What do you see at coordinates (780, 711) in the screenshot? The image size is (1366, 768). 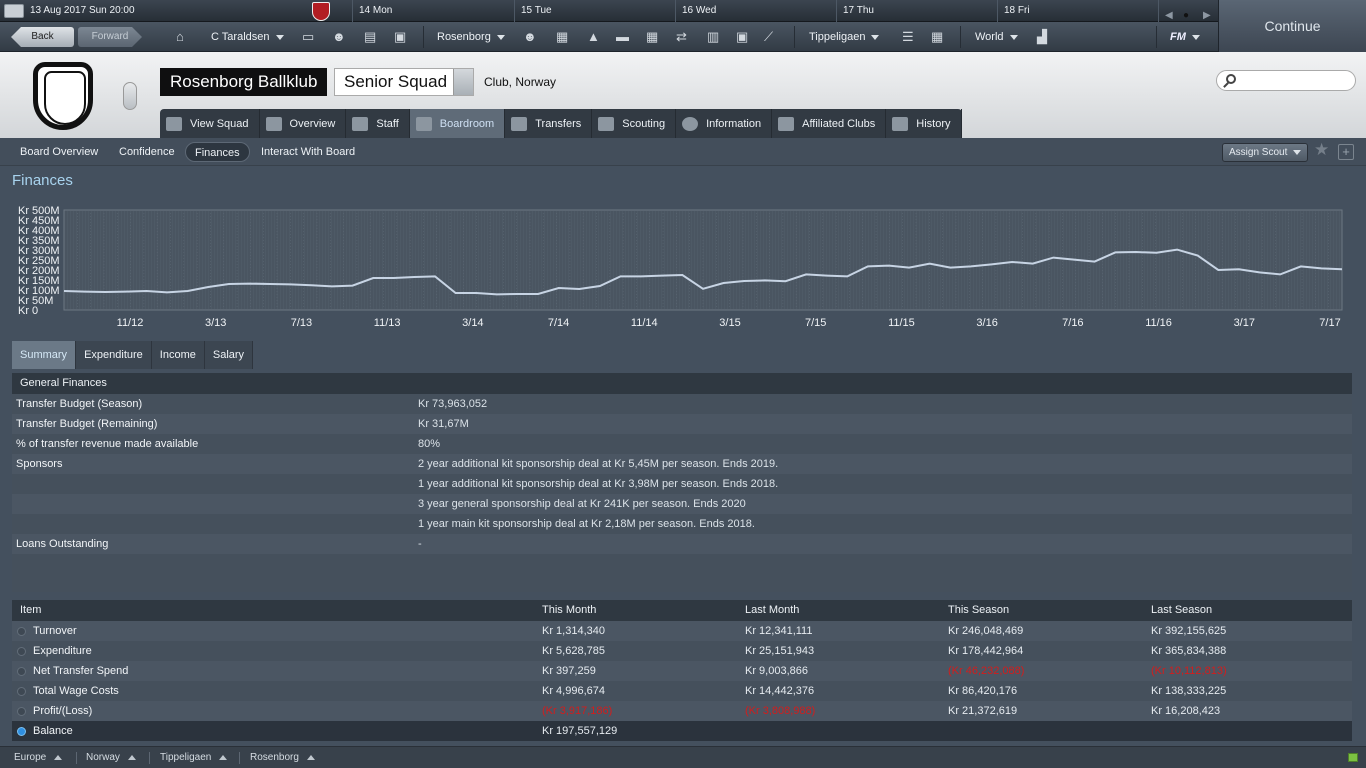 I see `cell-last-month: (Kr 3,808,988)` at bounding box center [780, 711].